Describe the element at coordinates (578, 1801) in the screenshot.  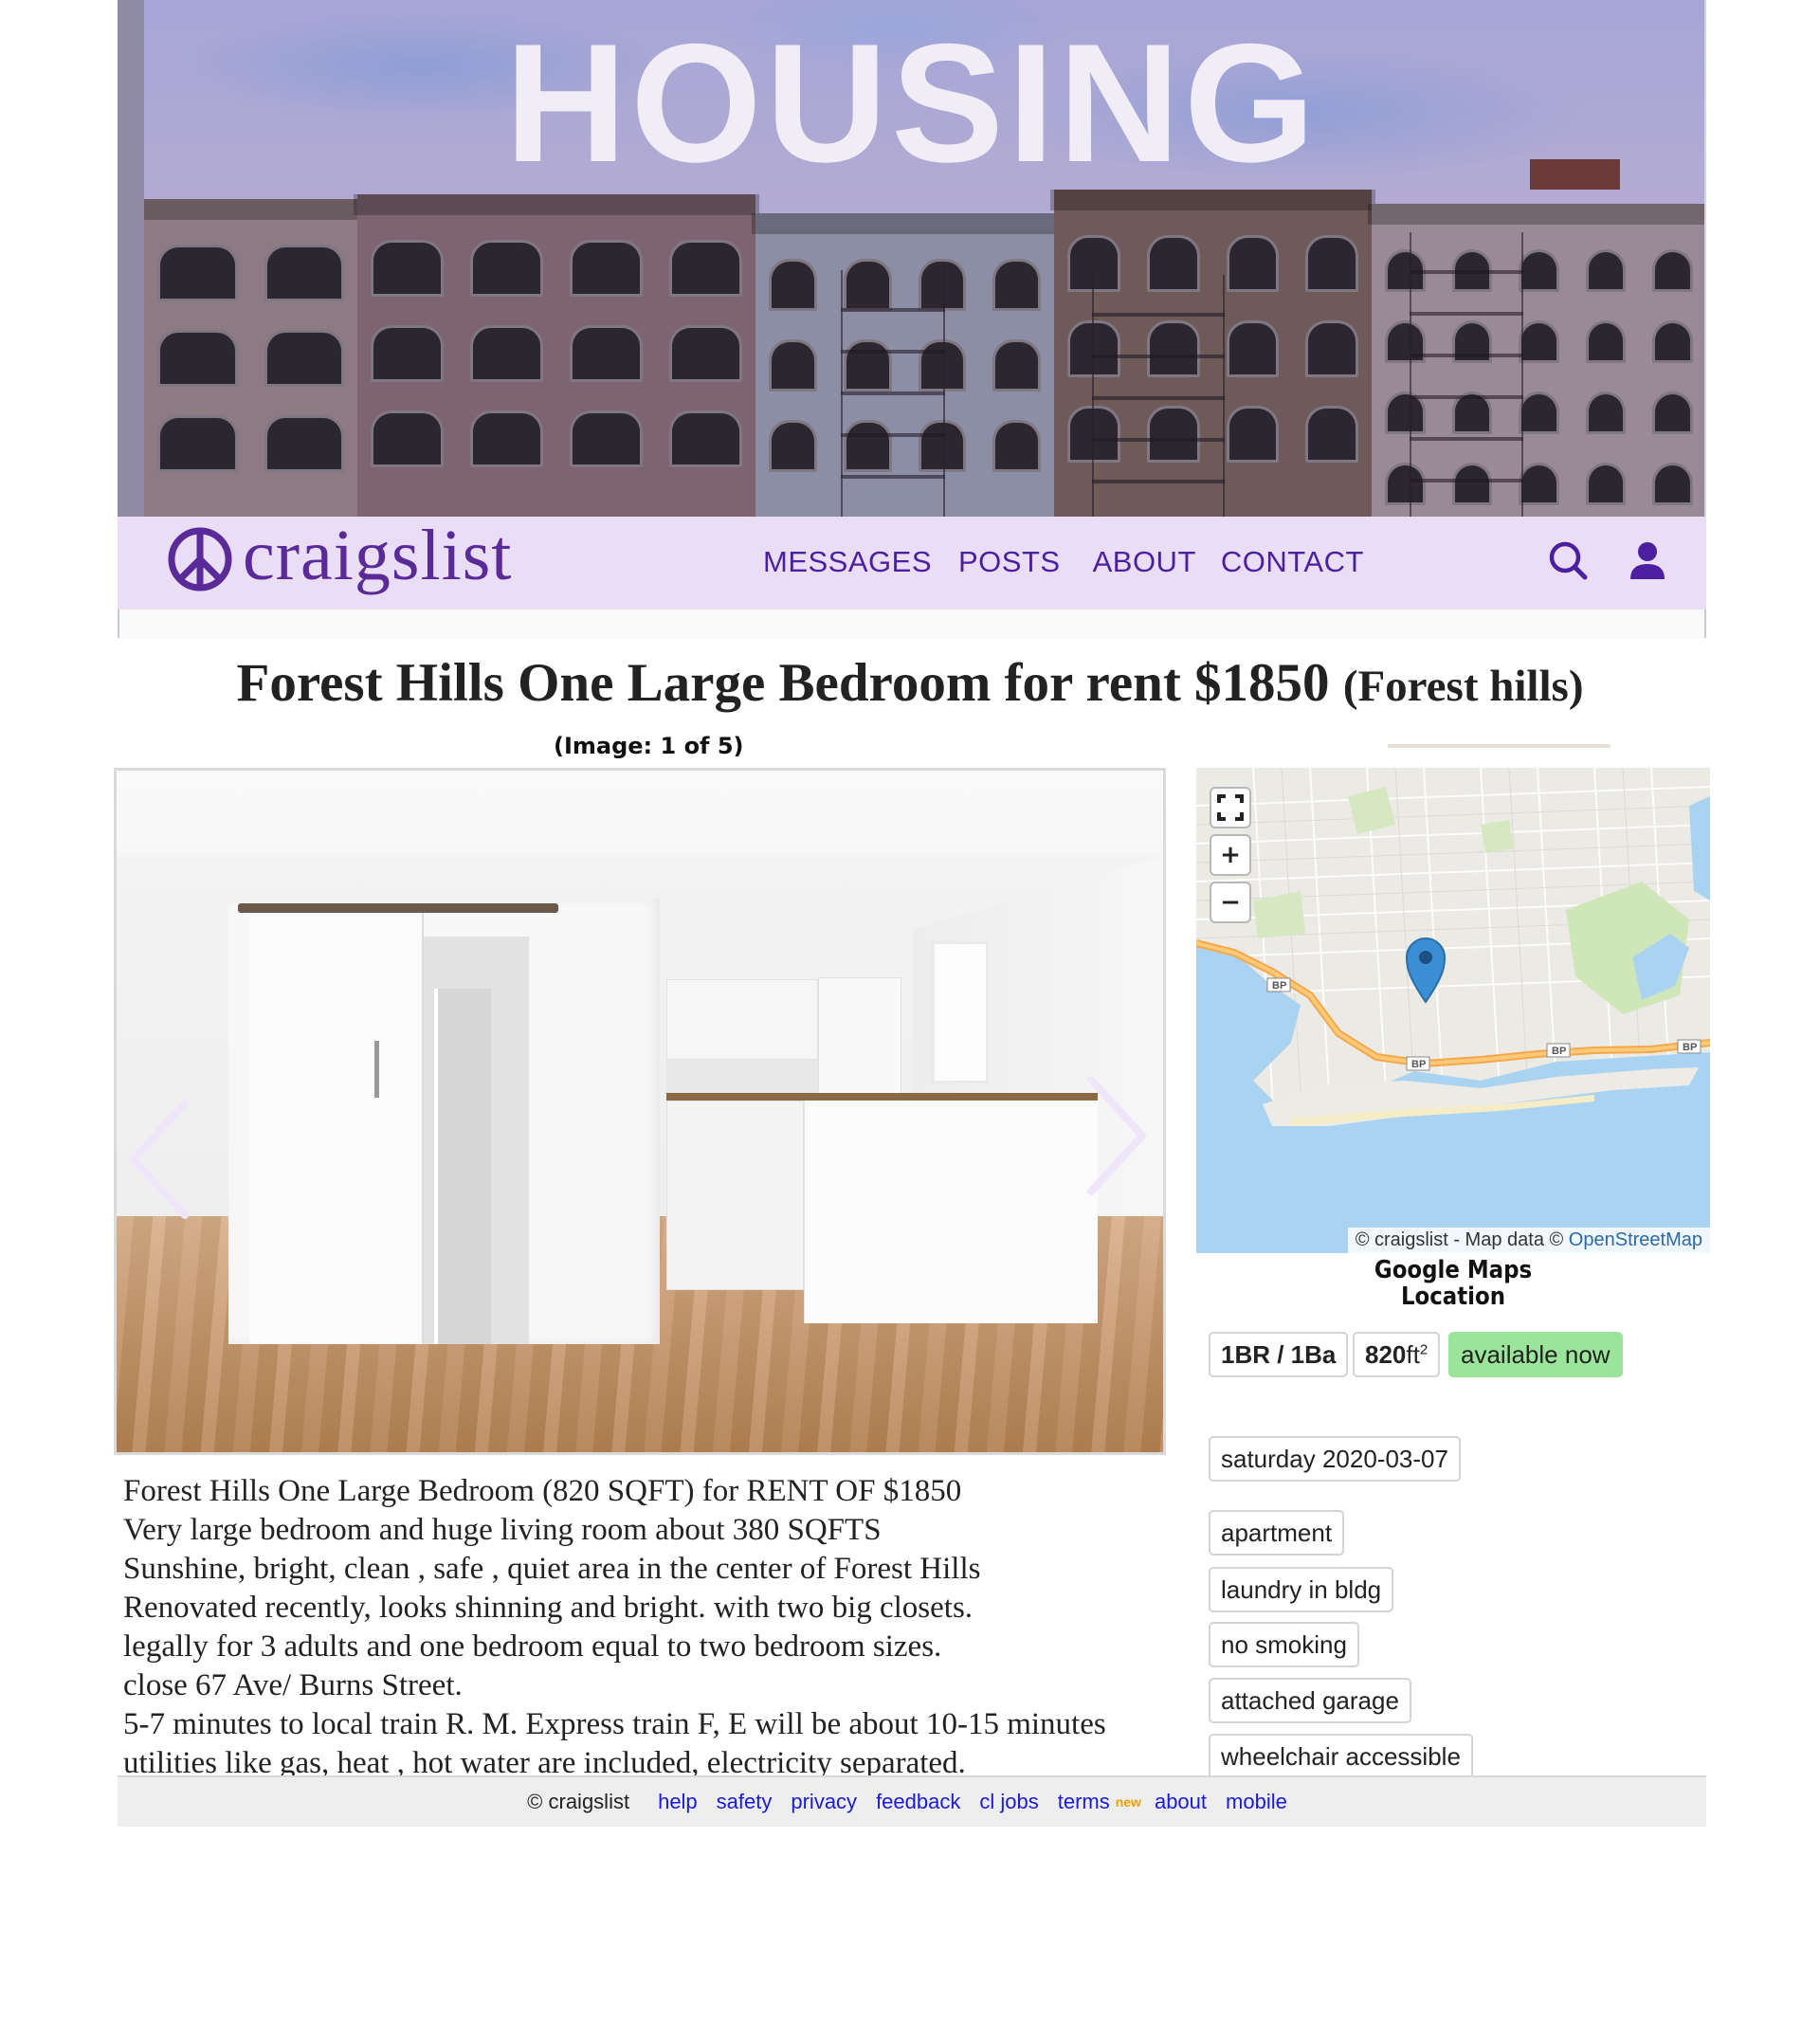
I see `footer-copyright: © craigslist` at that location.